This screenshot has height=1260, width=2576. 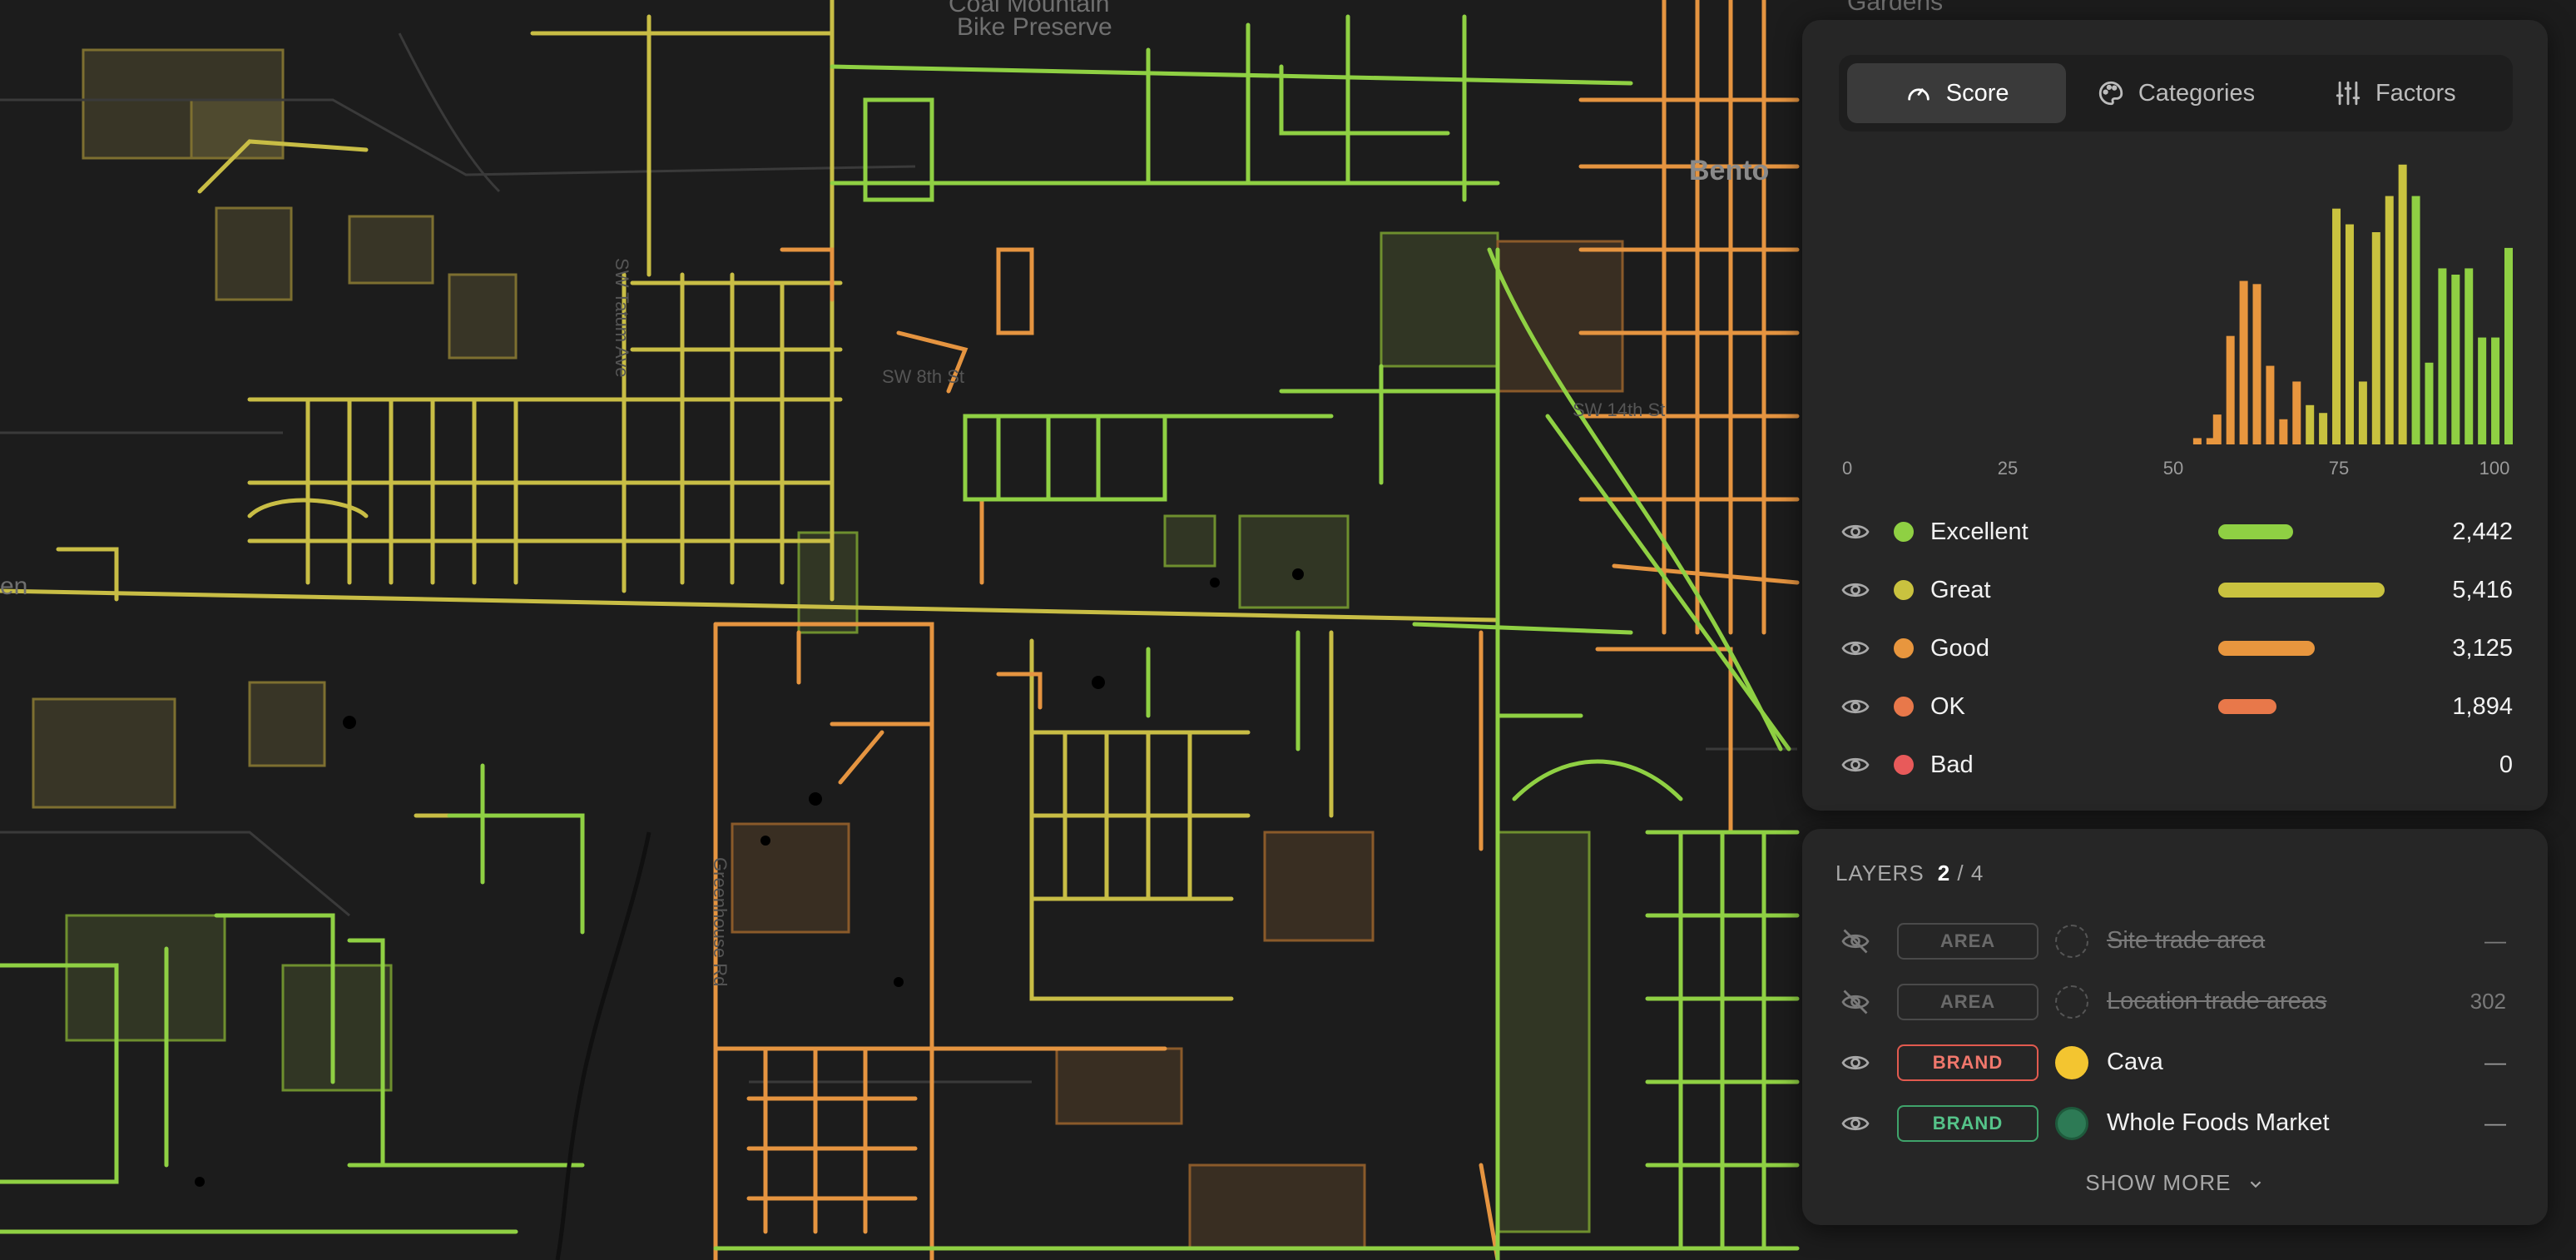 What do you see at coordinates (2495, 468) in the screenshot?
I see `histogram-tick-label: 100` at bounding box center [2495, 468].